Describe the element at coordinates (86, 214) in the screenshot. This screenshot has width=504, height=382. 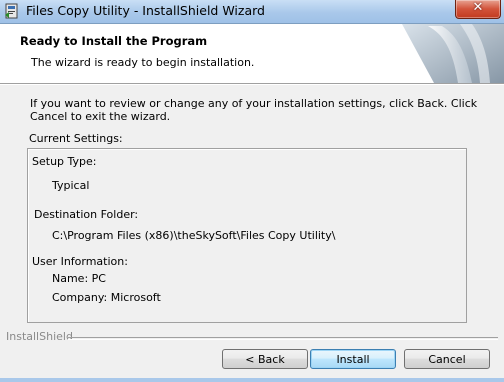
I see `destination-folder-label: Destination Folder:` at that location.